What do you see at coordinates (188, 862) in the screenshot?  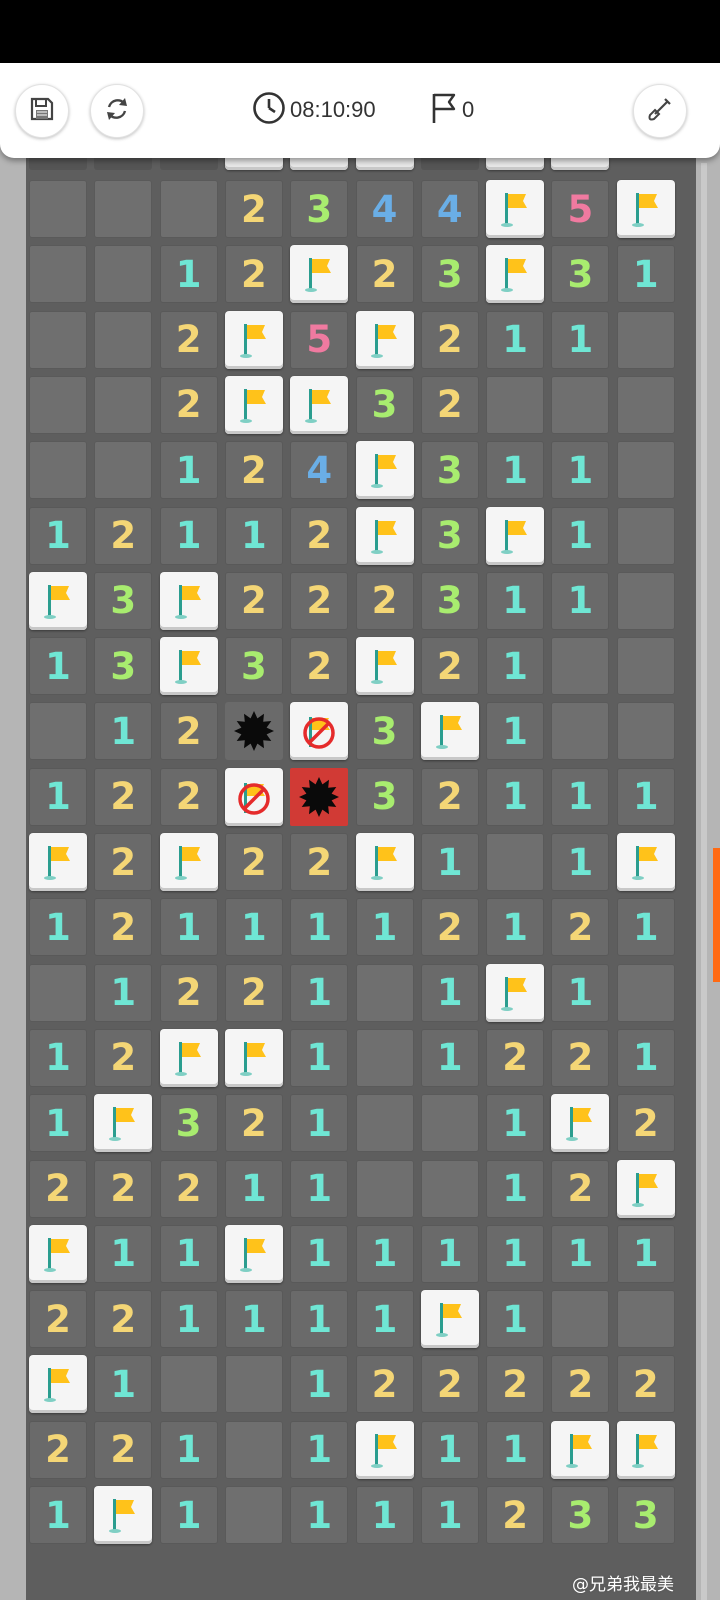 I see `flagged-cell-r10-c2` at bounding box center [188, 862].